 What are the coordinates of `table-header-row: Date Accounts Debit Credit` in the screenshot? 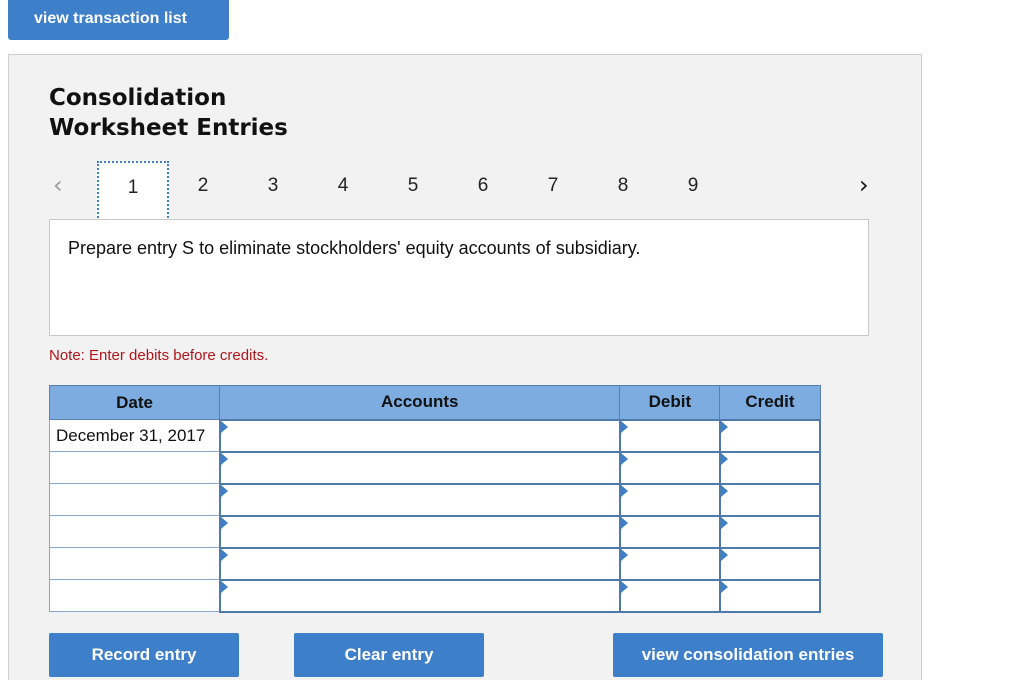 It's located at (434, 402).